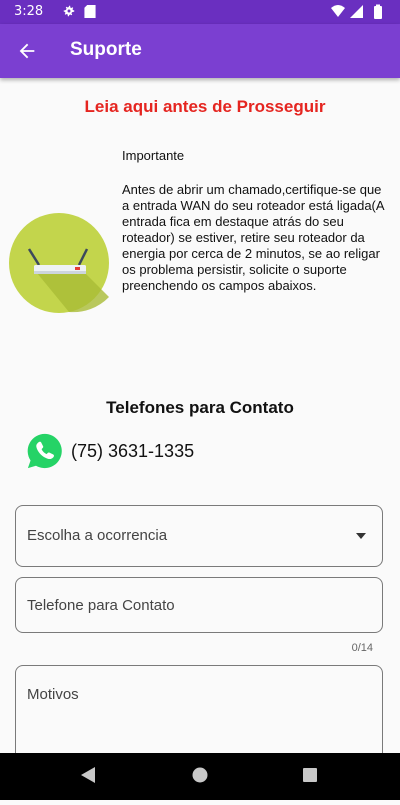  What do you see at coordinates (199, 536) in the screenshot?
I see `occurrence-dropdown: Escolha a ocorrencia` at bounding box center [199, 536].